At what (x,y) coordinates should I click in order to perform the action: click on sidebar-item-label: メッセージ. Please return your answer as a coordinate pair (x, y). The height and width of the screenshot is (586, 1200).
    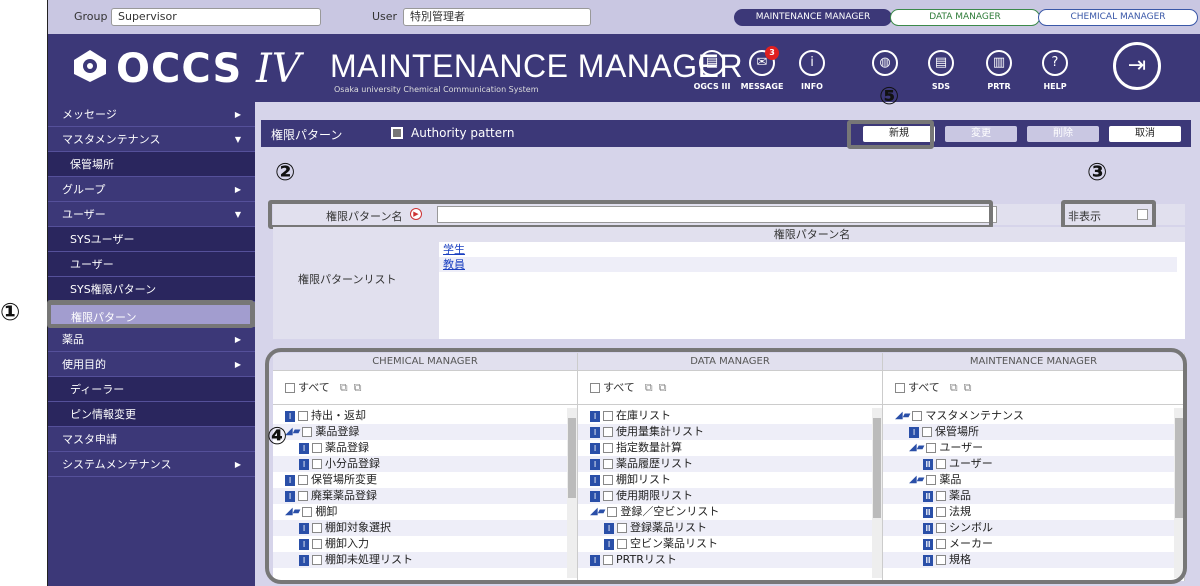
    Looking at the image, I should click on (89, 114).